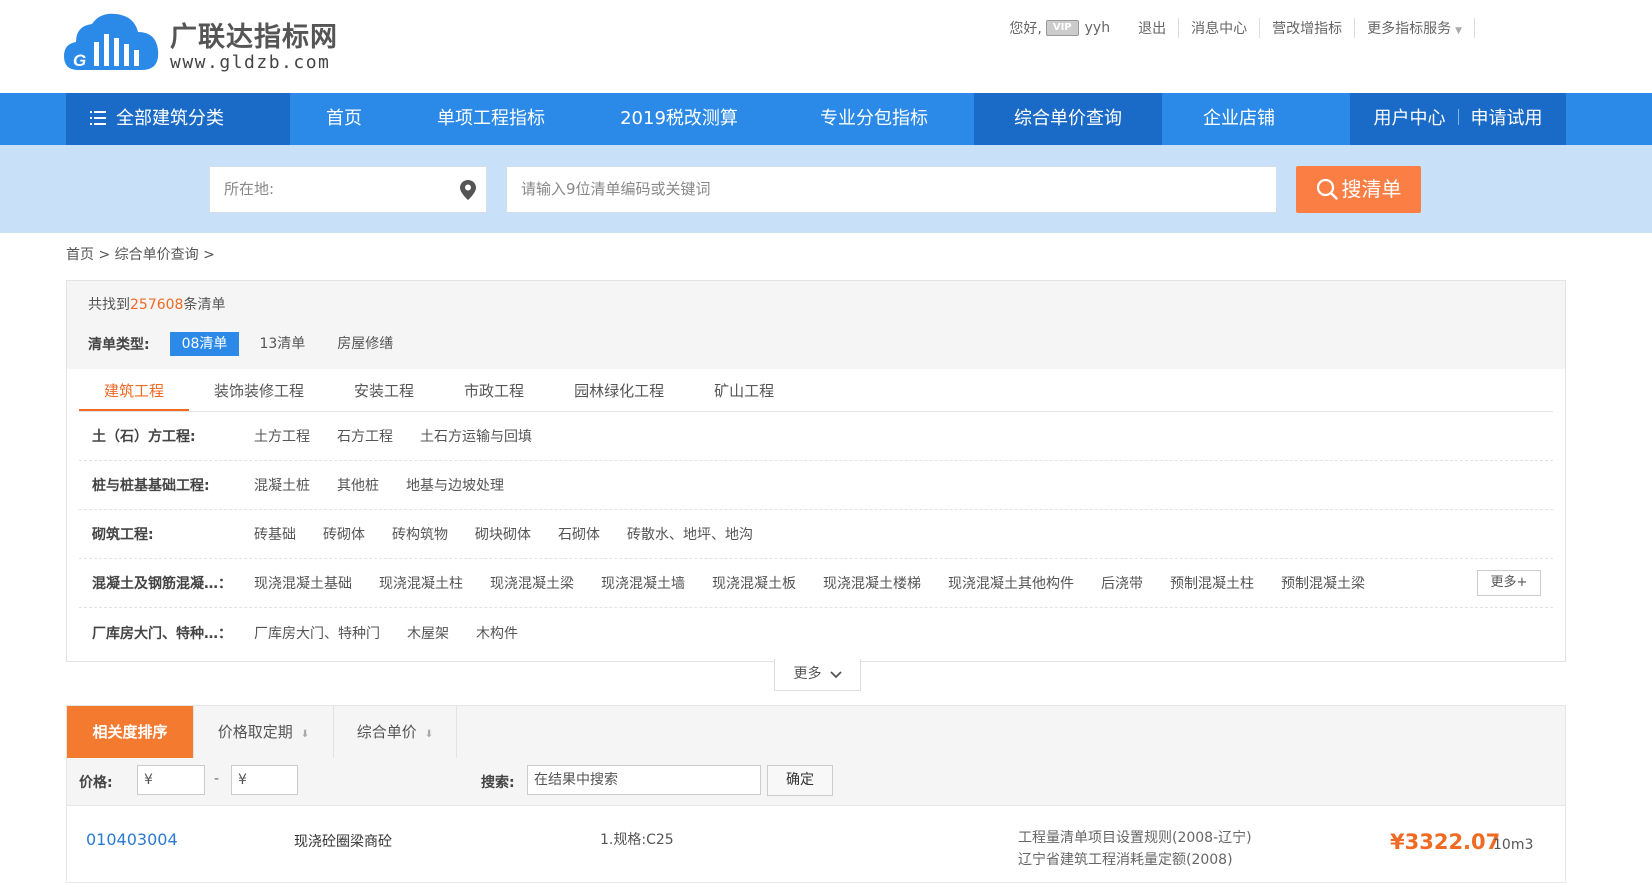 This screenshot has height=883, width=1652. What do you see at coordinates (503, 534) in the screenshot?
I see `category-item: 砌块砌体` at bounding box center [503, 534].